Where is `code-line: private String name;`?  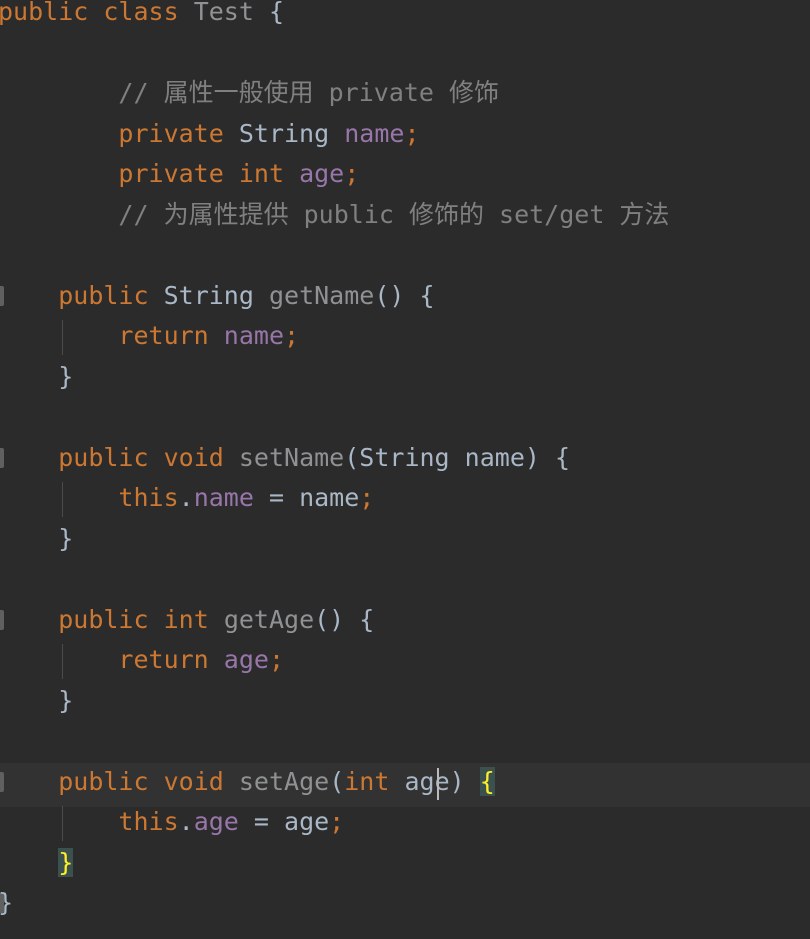 code-line: private String name; is located at coordinates (404, 134).